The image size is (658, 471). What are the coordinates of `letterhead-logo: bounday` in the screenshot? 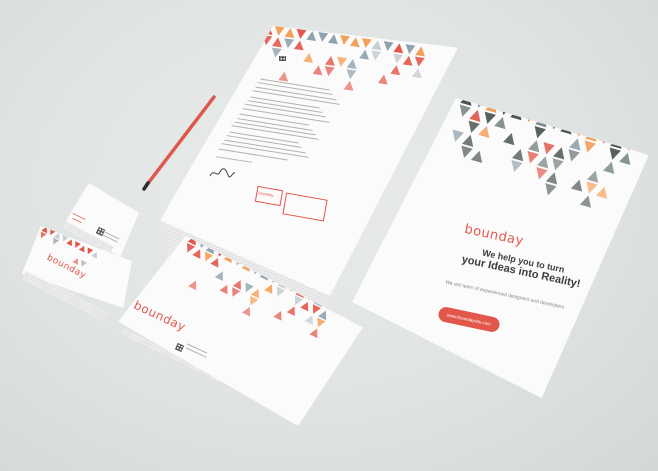 It's located at (265, 194).